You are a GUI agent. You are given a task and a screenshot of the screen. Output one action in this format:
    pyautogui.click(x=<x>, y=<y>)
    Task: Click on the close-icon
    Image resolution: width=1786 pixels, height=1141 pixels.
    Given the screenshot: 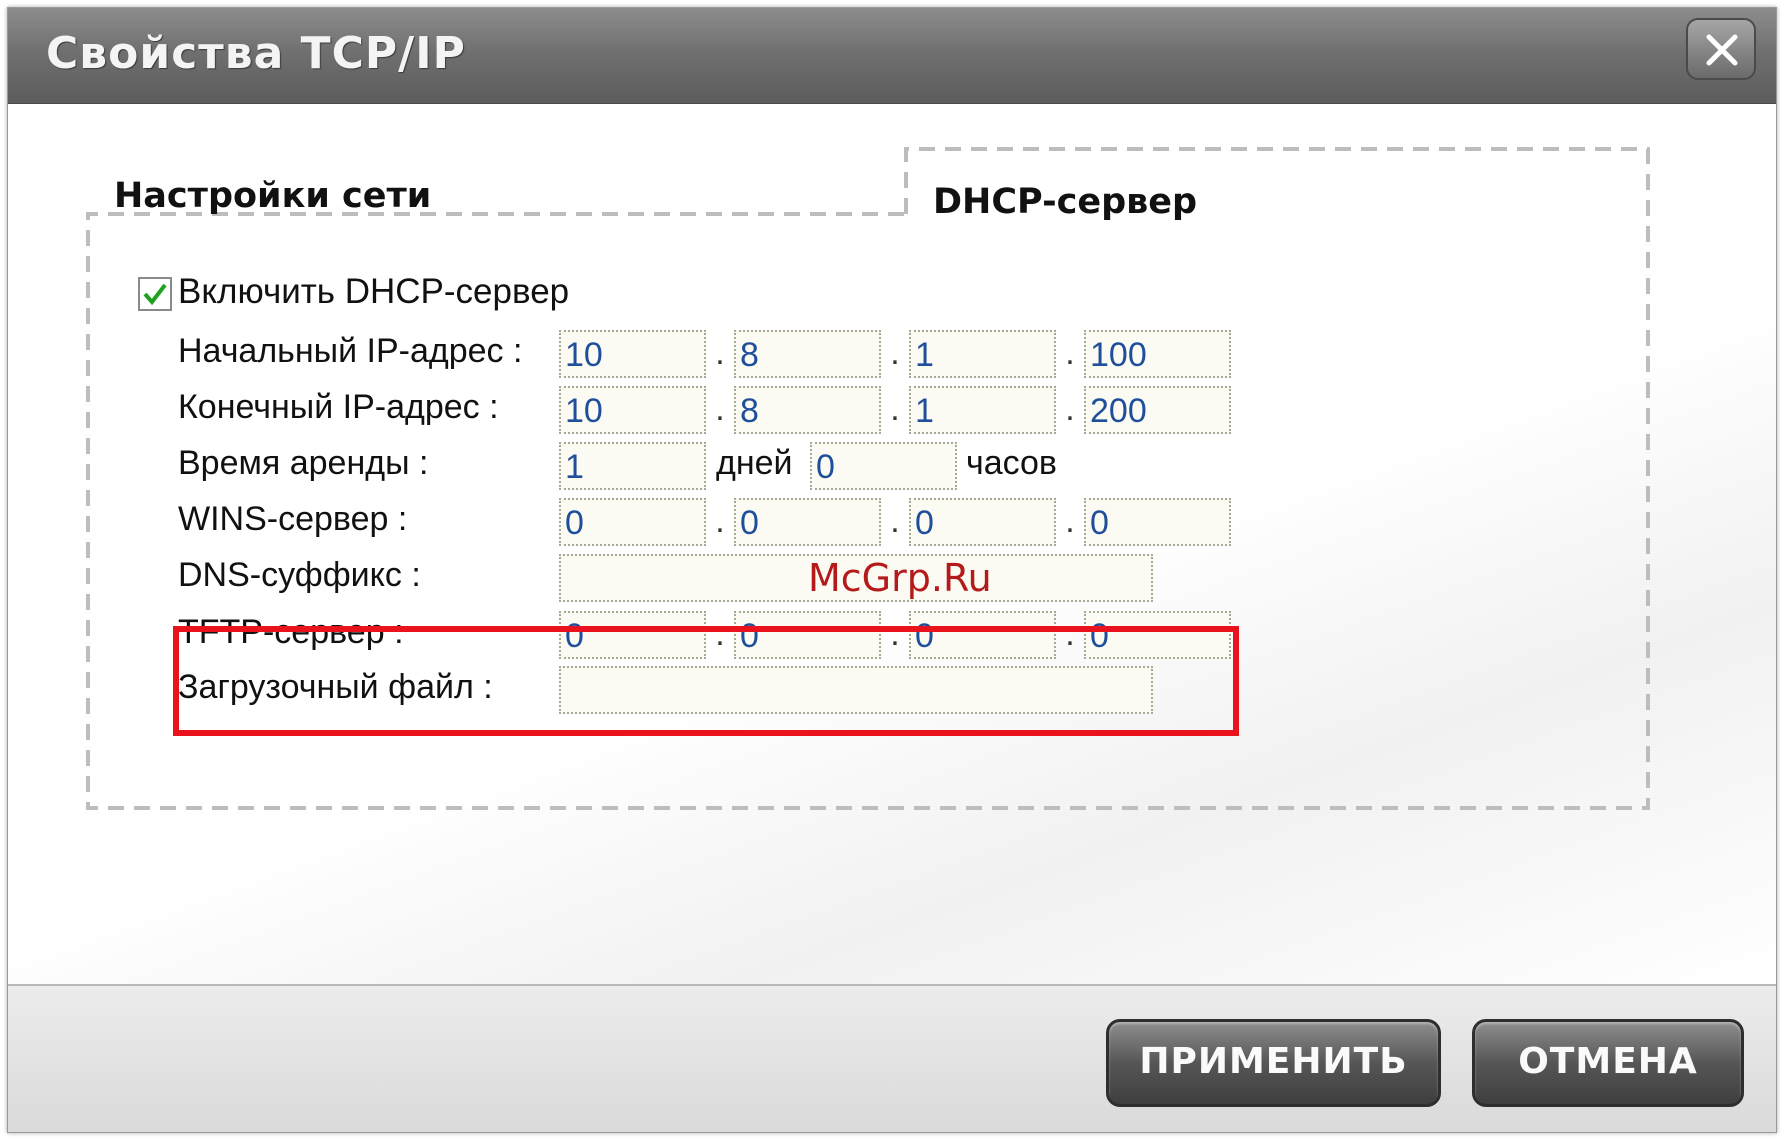 What is the action you would take?
    pyautogui.click(x=1722, y=50)
    